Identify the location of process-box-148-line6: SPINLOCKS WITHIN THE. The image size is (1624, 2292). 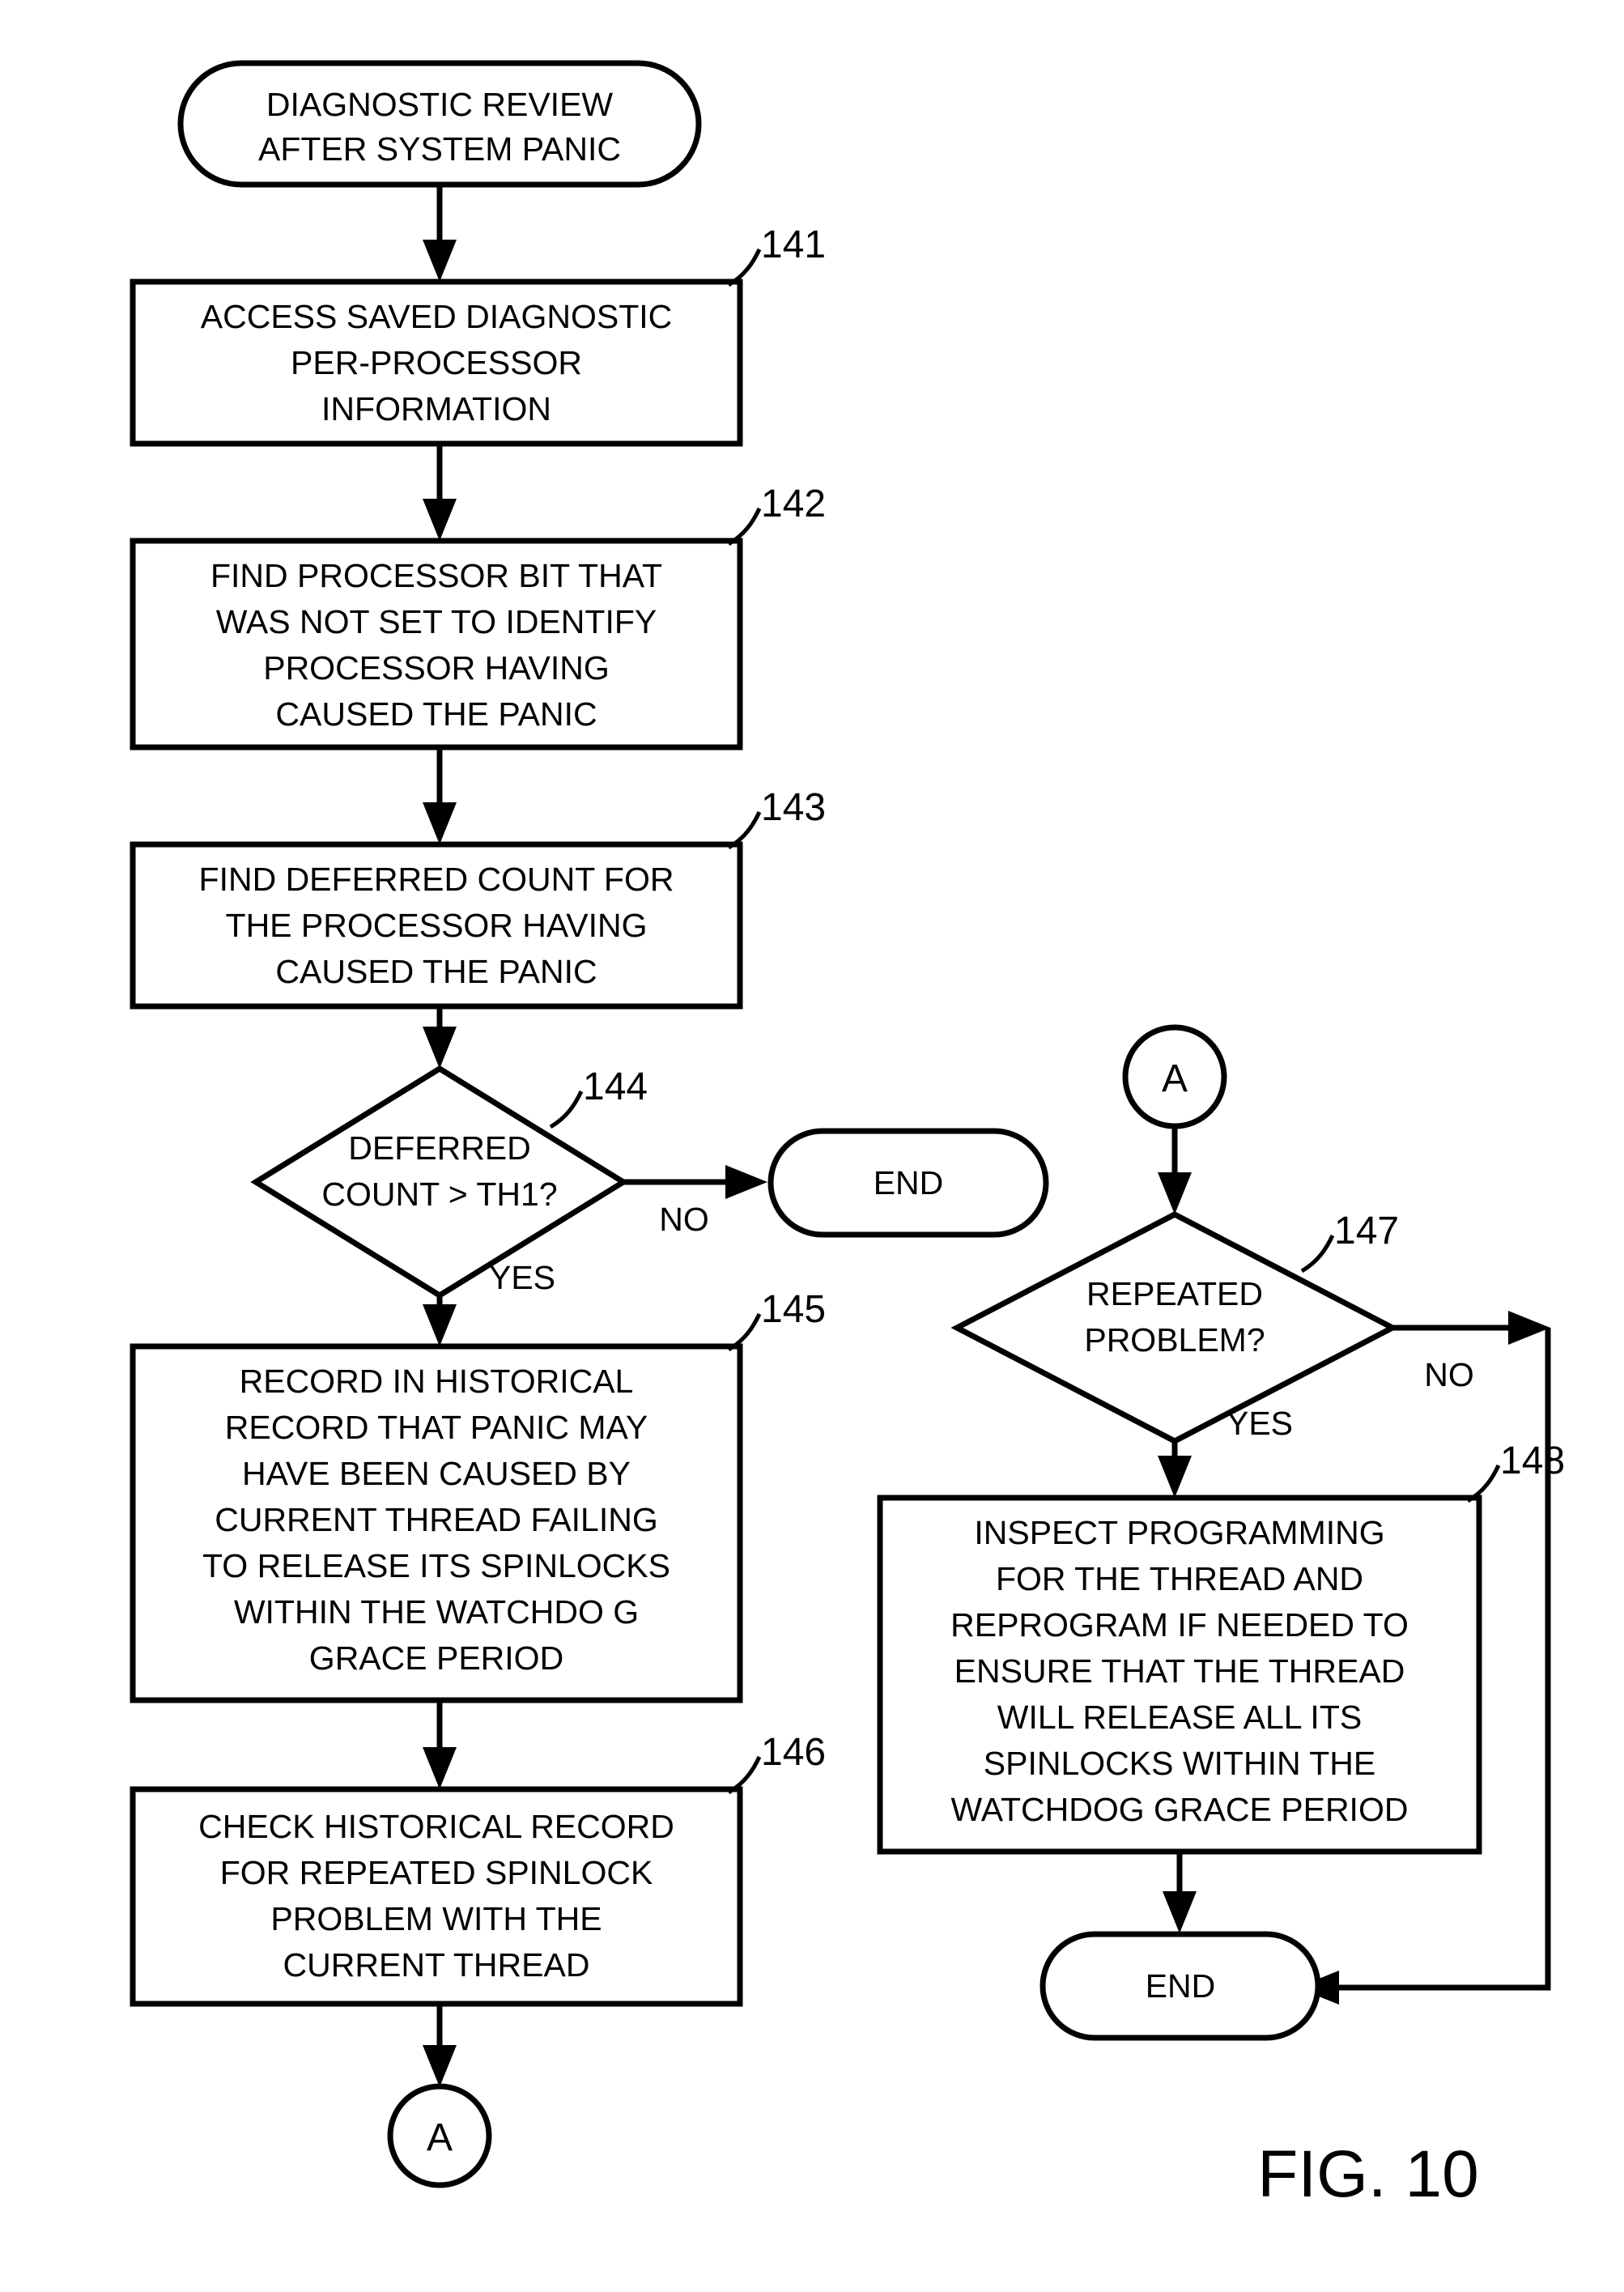
(1179, 1763).